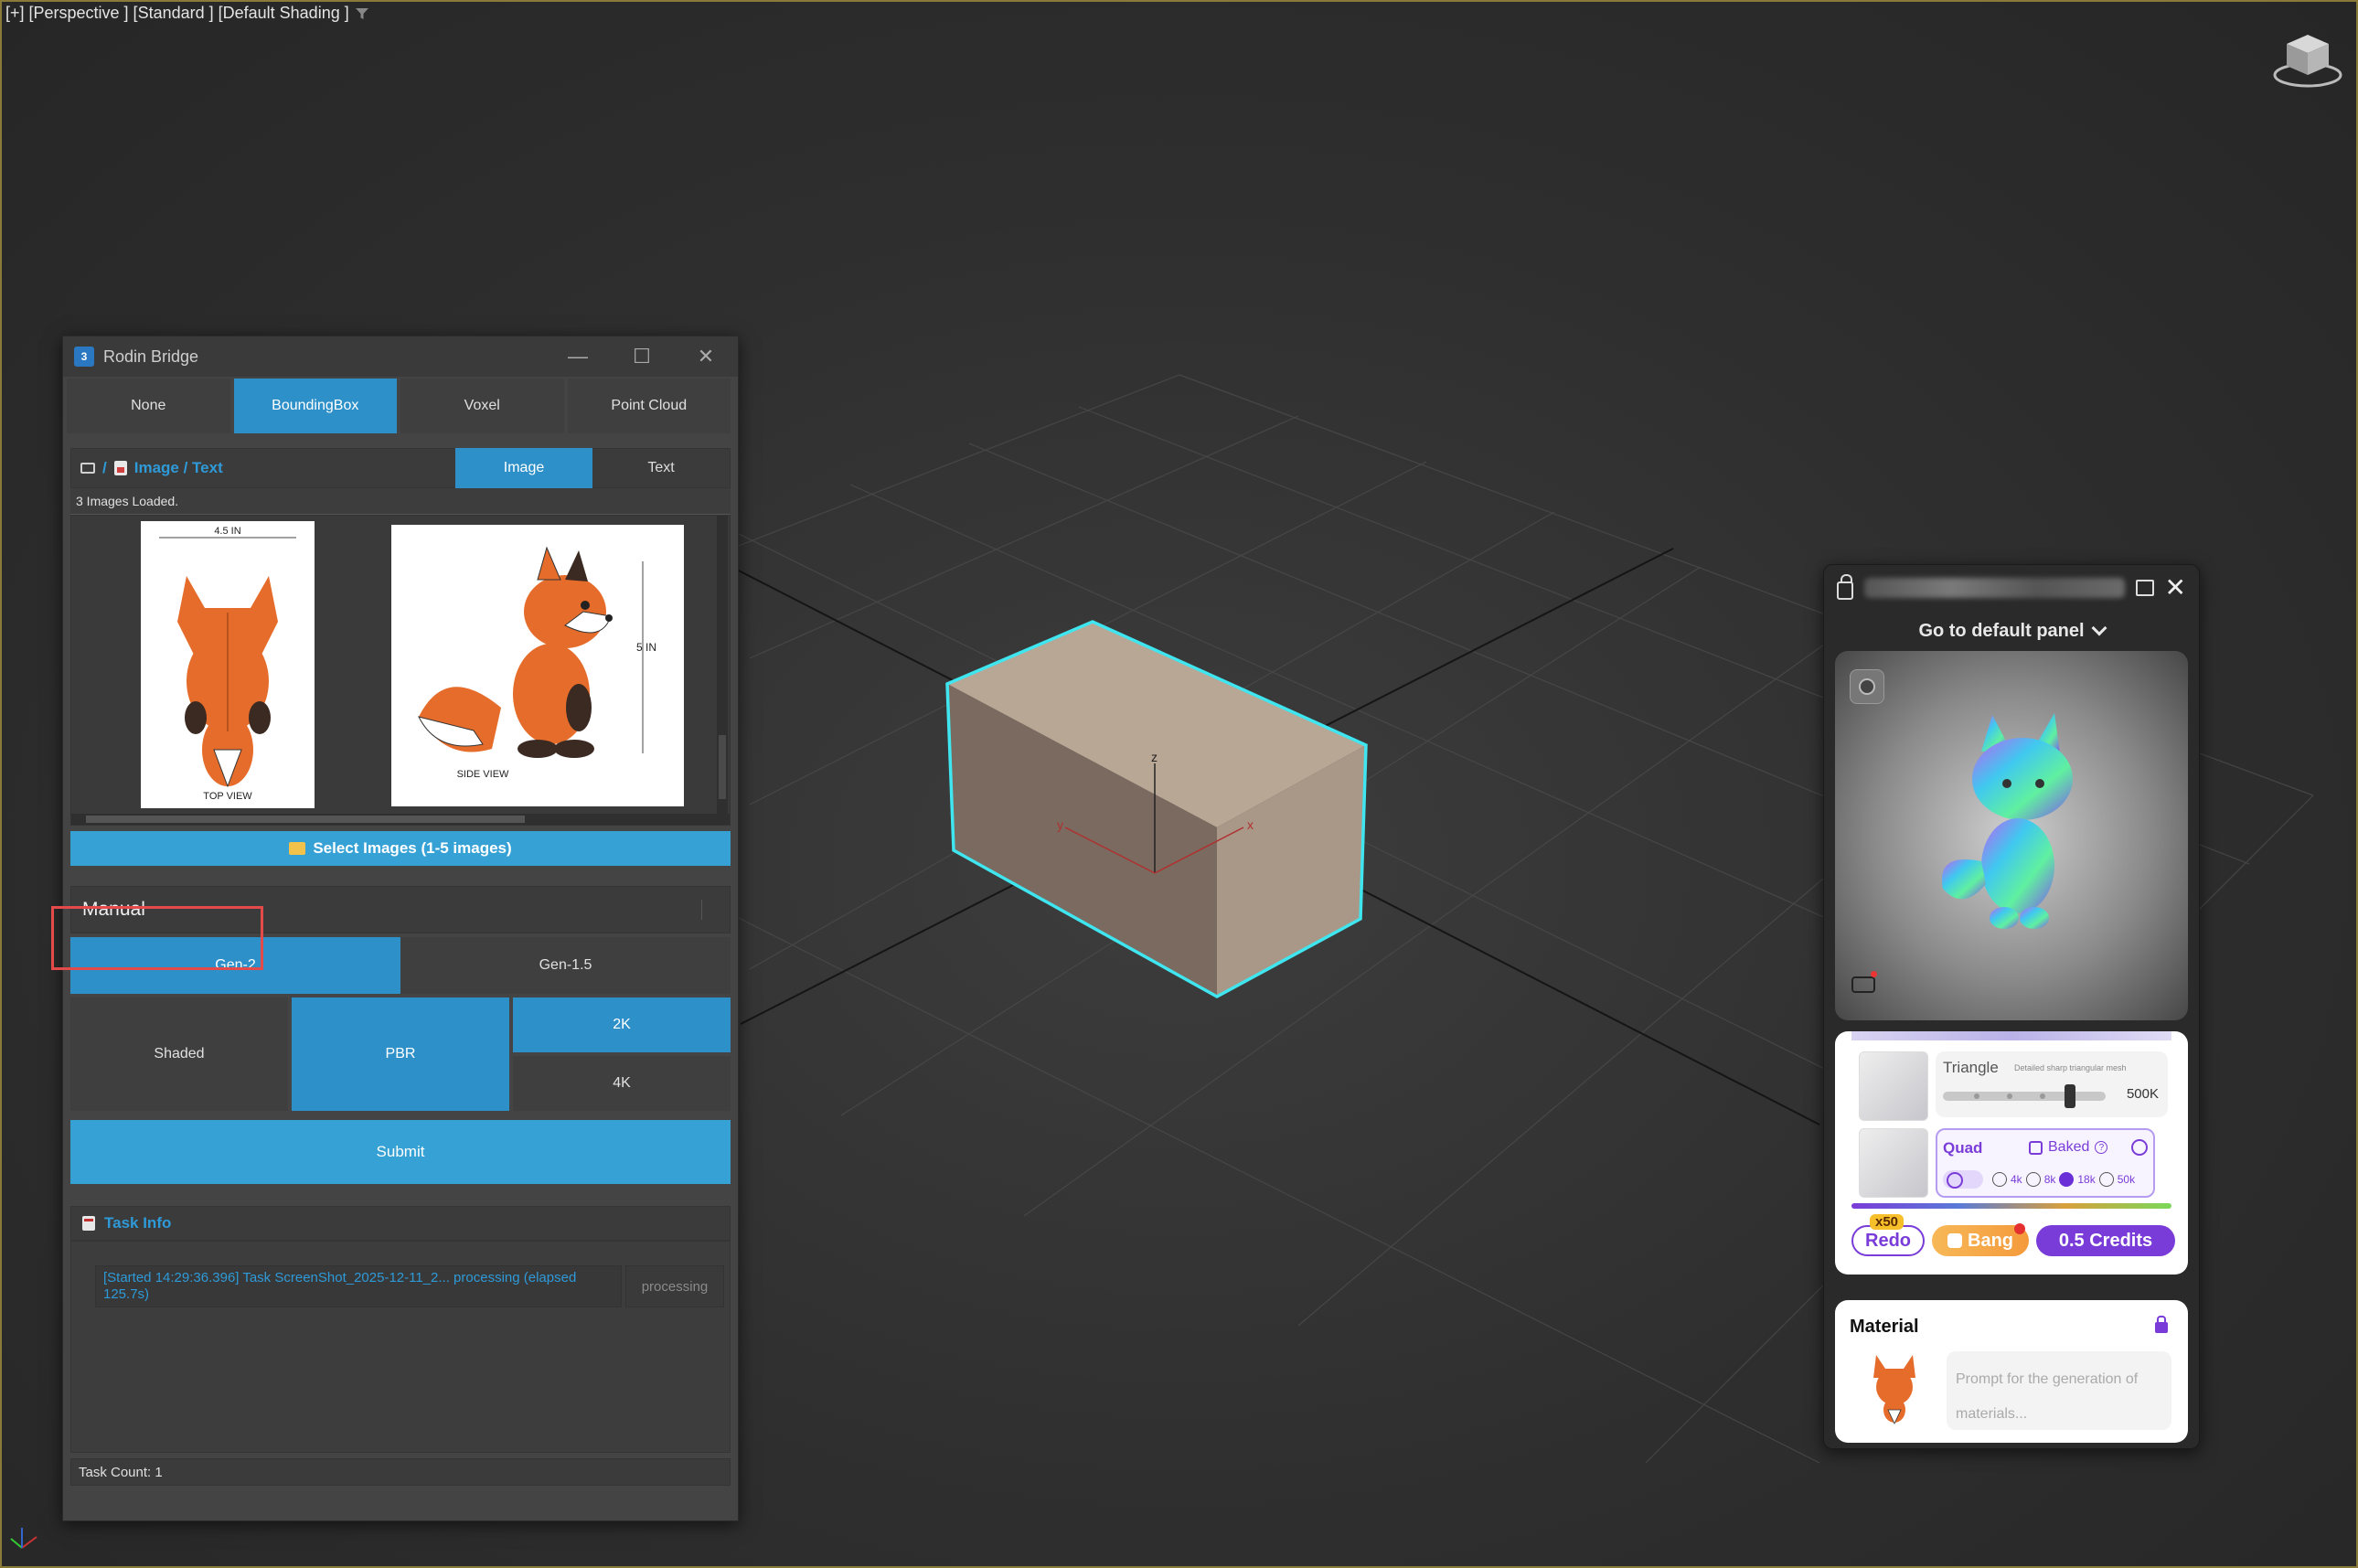 This screenshot has width=2358, height=1568. Describe the element at coordinates (2175, 588) in the screenshot. I see `close-icon: ✕` at that location.